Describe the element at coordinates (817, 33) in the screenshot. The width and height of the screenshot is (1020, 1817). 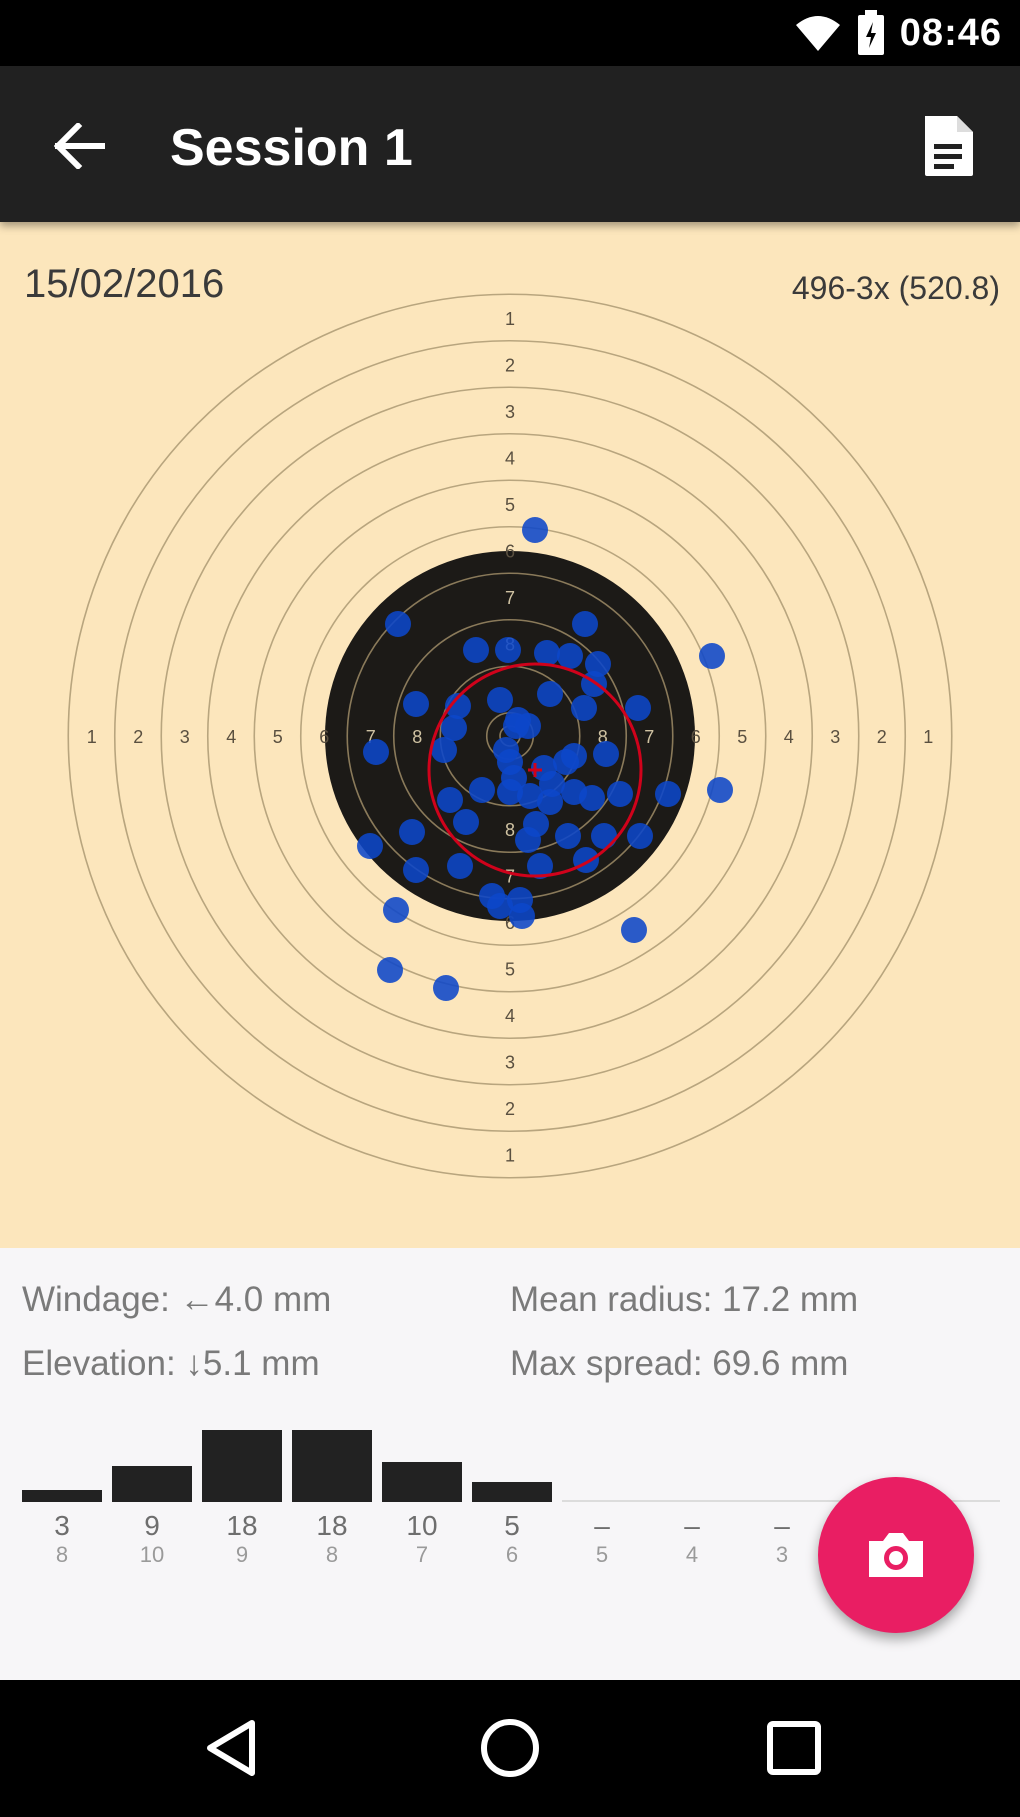
I see `wifi-icon` at that location.